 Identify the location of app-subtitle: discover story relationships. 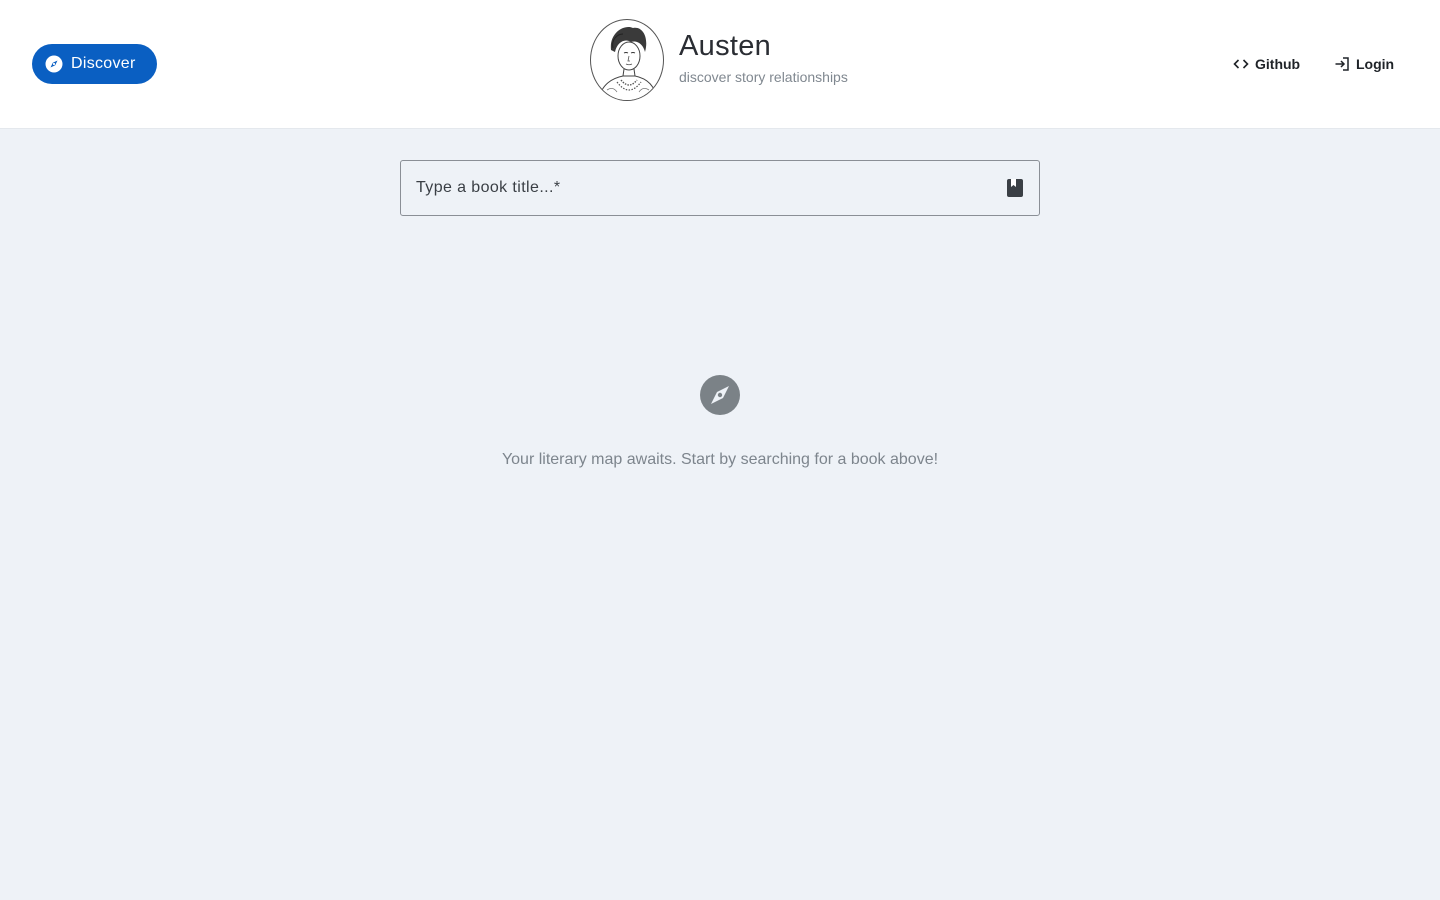
(763, 76).